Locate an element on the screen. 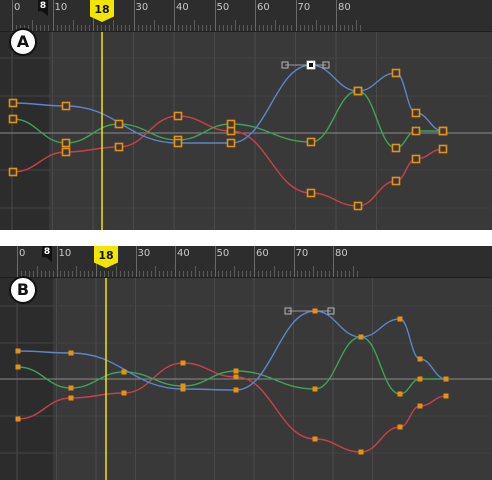 The image size is (492, 480). panel-label-a: A is located at coordinates (23, 42).